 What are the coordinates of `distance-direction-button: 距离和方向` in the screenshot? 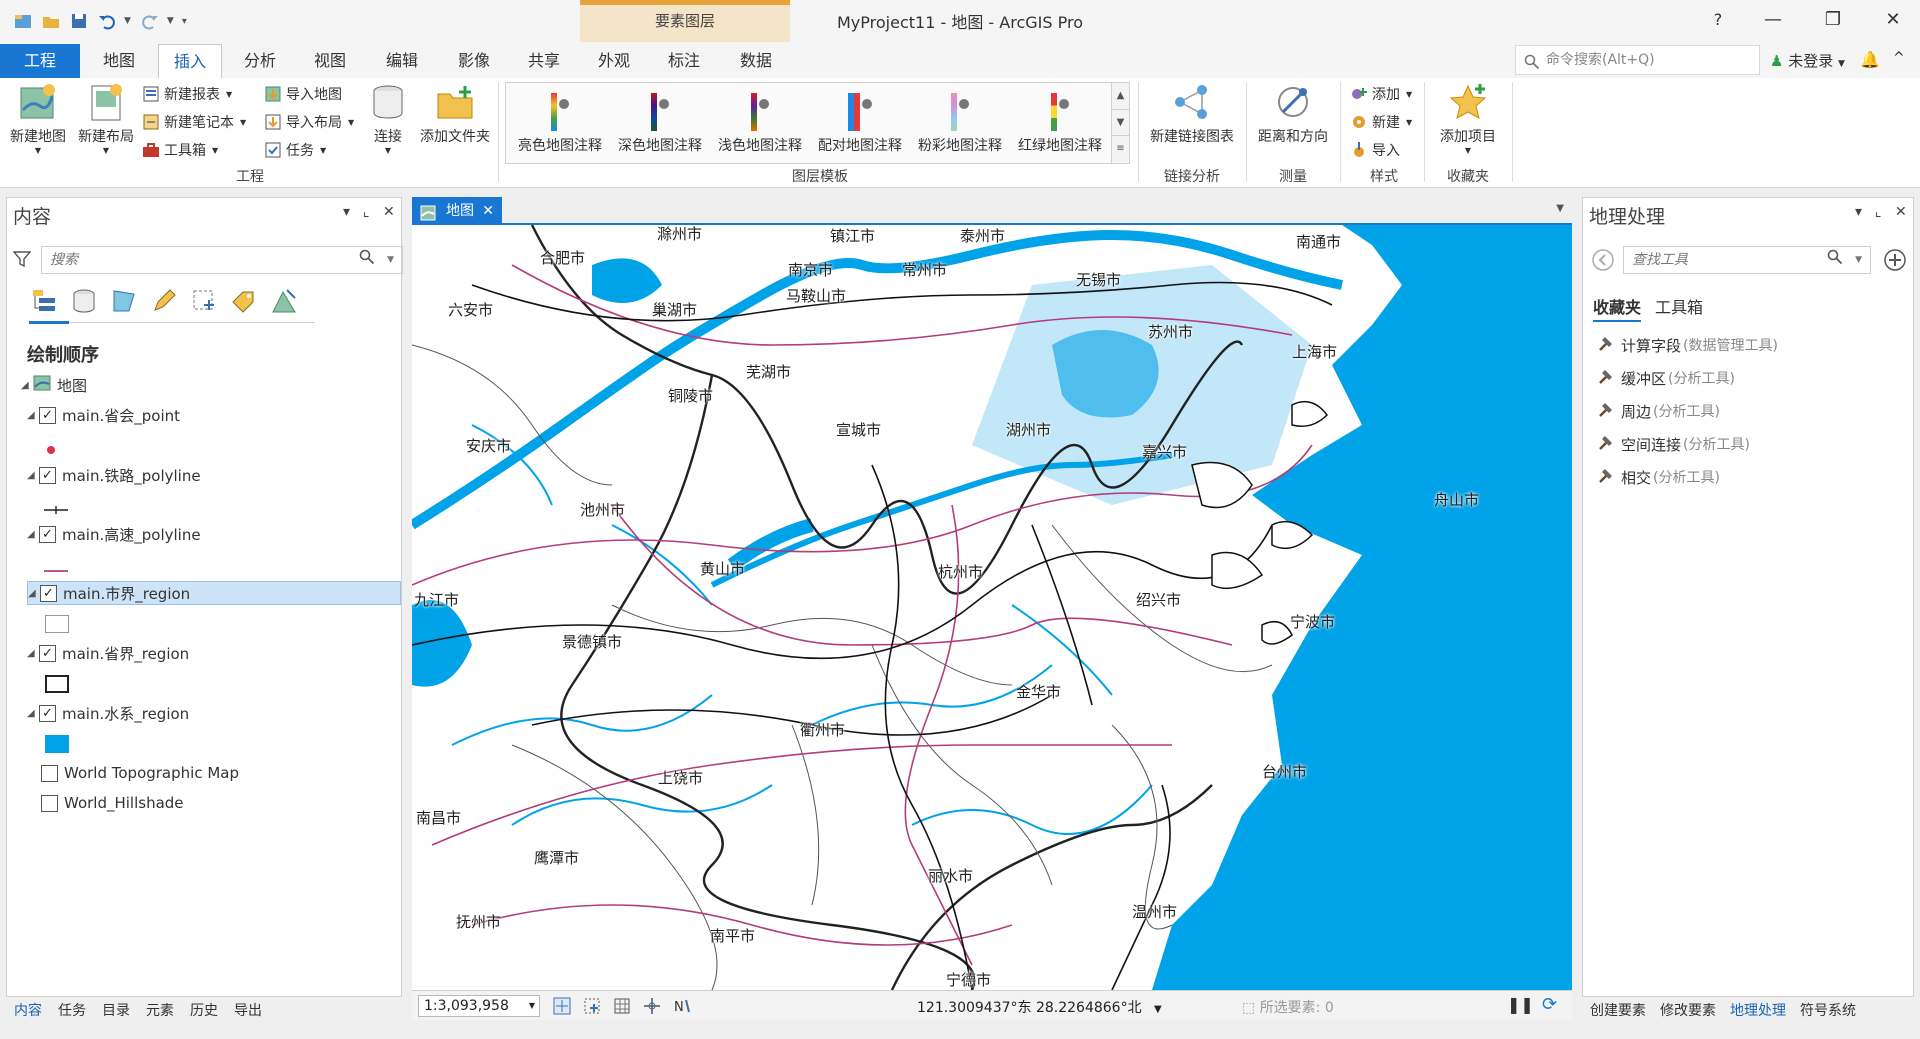 It's located at (1293, 114).